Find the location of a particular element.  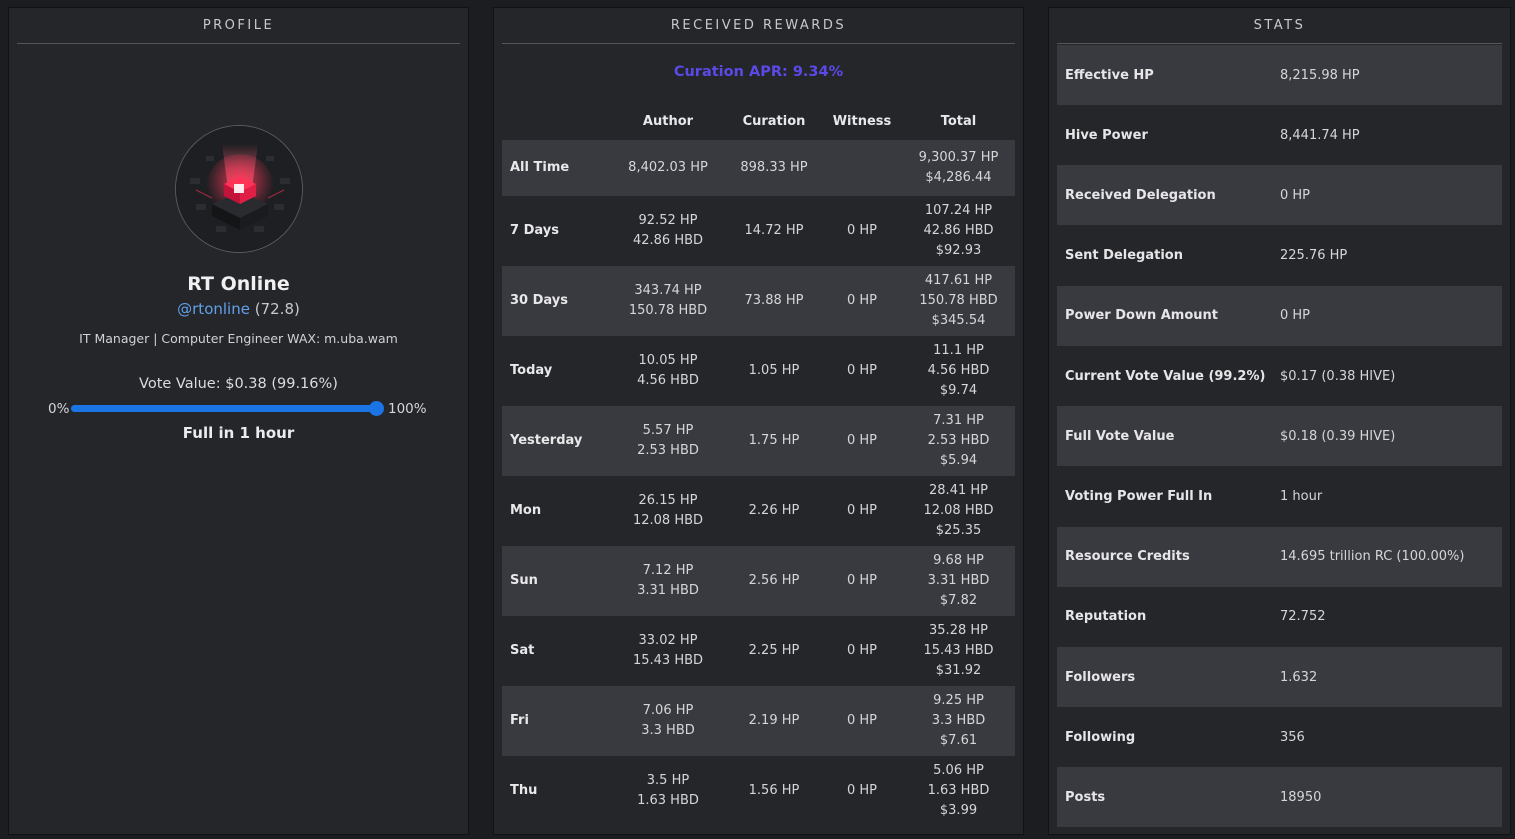

slider-min-label: 0% is located at coordinates (59, 409).